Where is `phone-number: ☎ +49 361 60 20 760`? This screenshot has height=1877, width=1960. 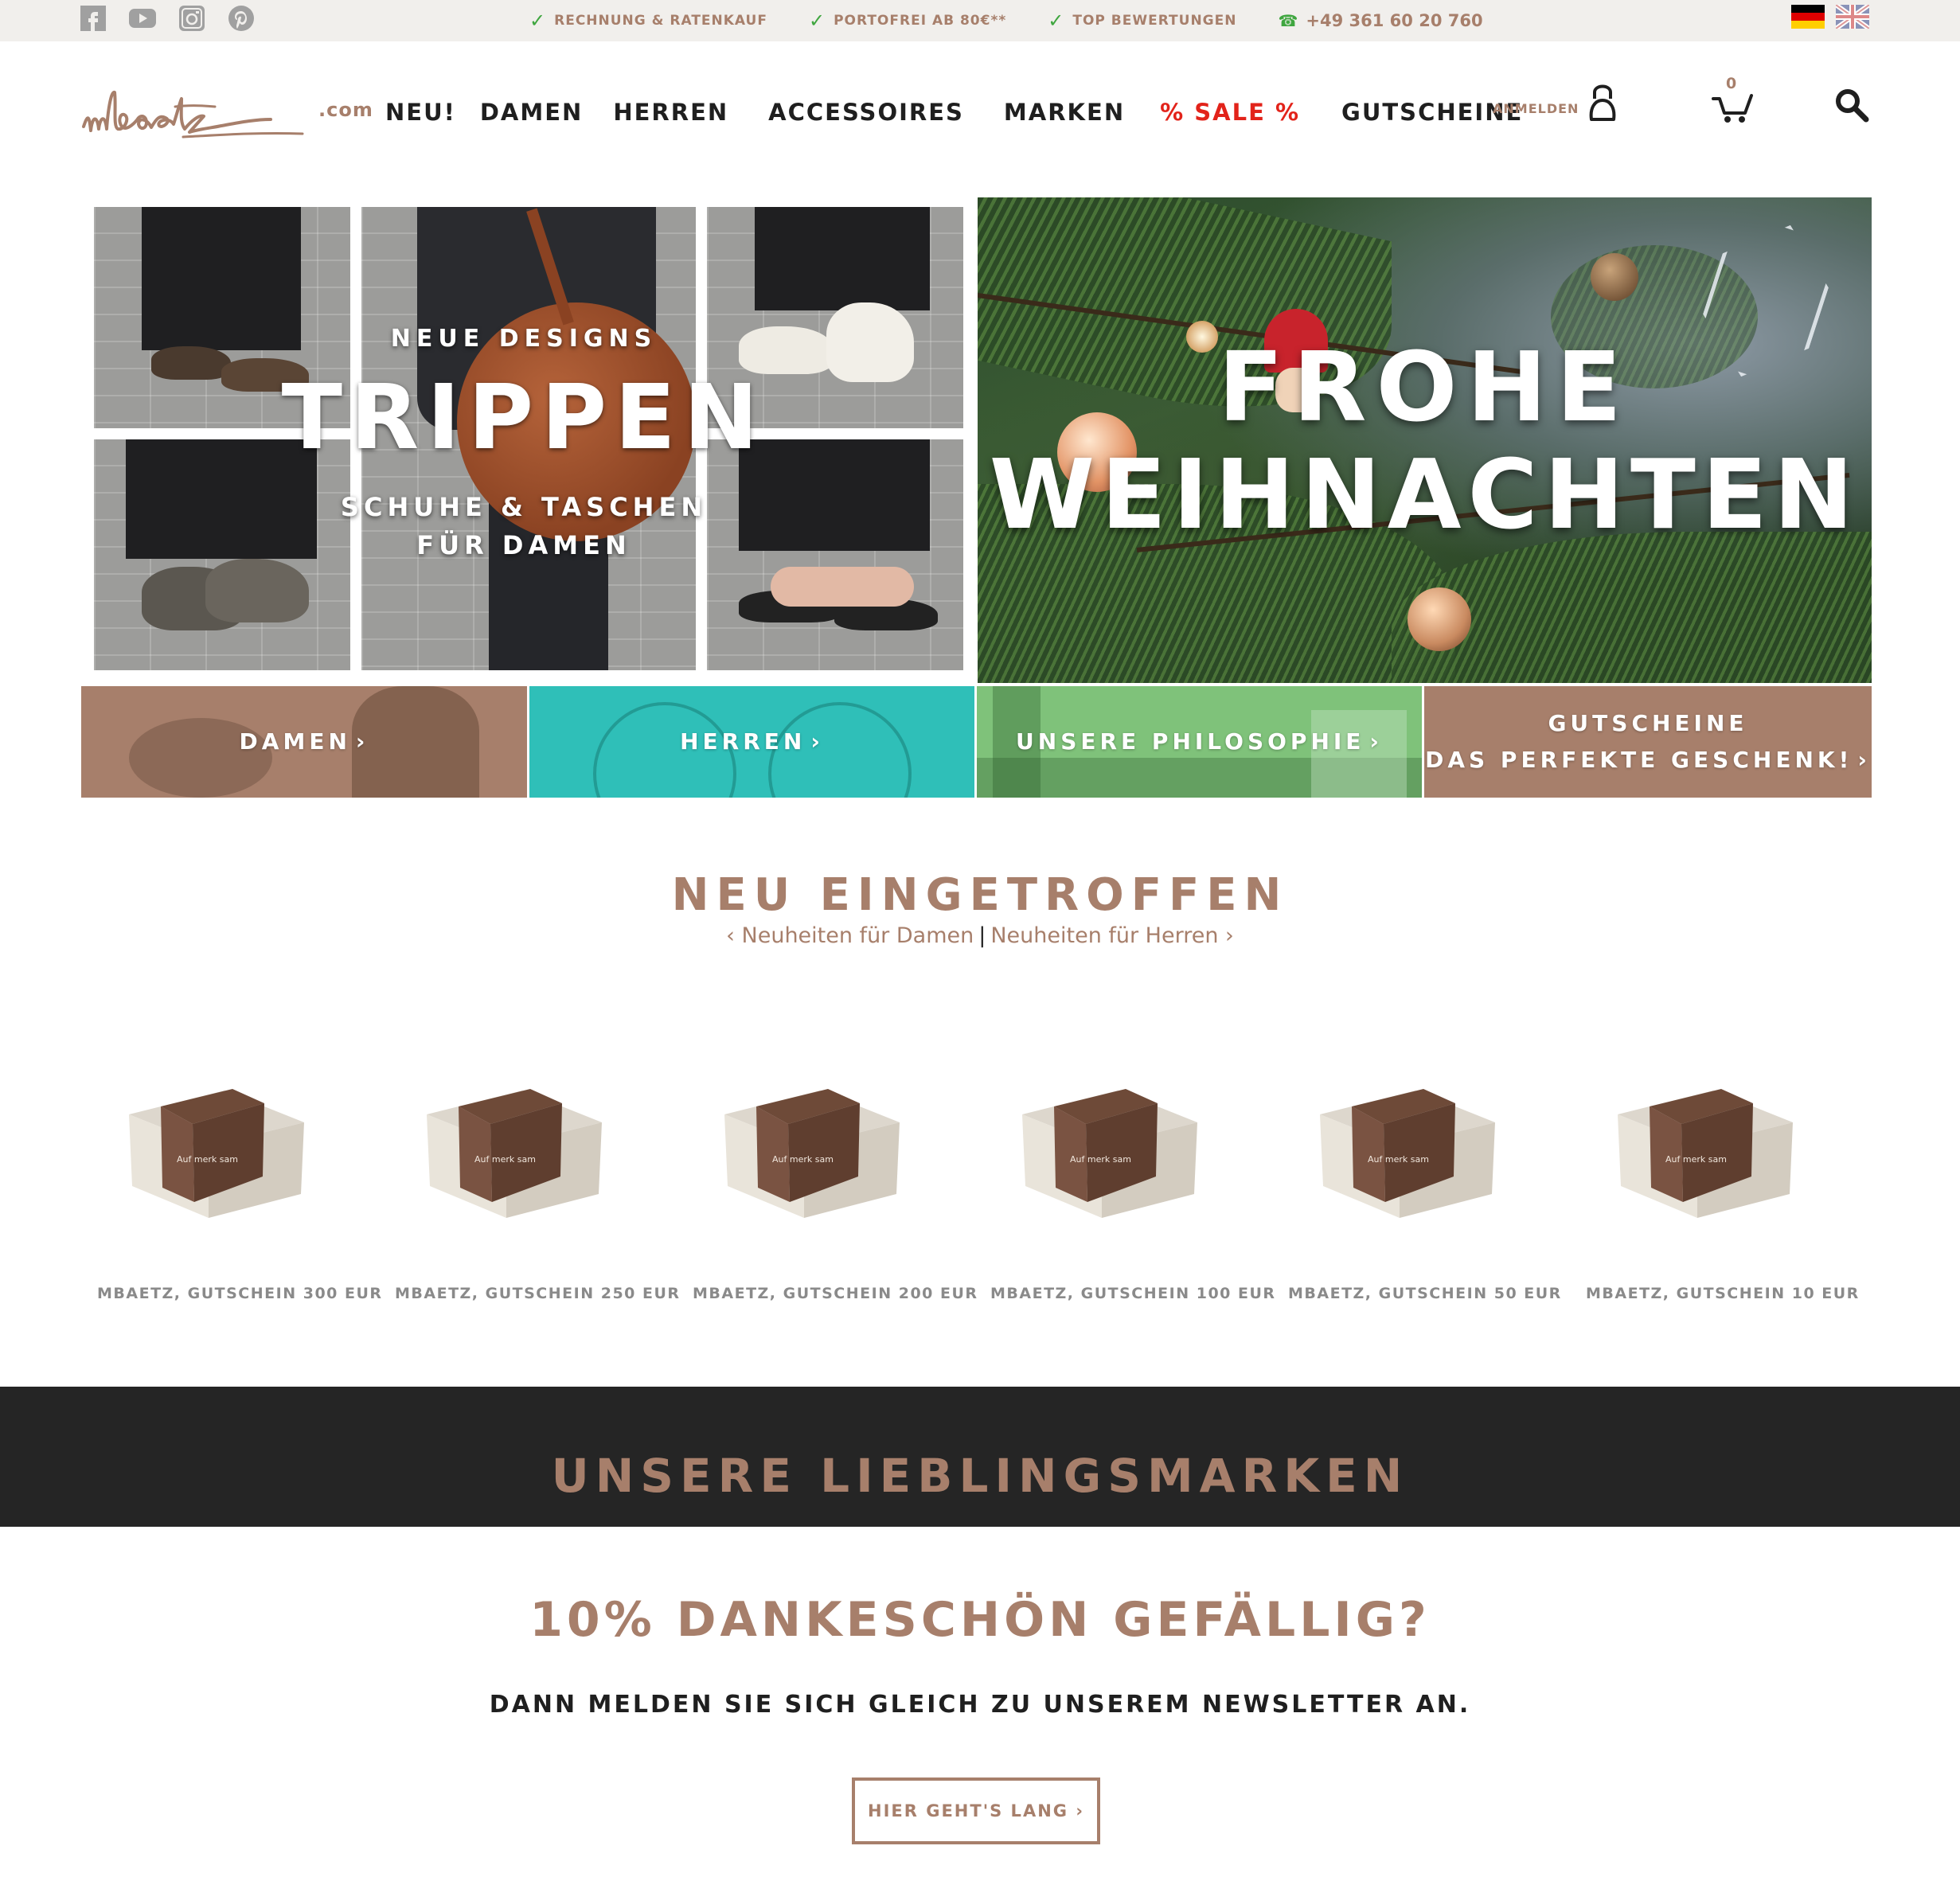 phone-number: ☎ +49 361 60 20 760 is located at coordinates (1380, 21).